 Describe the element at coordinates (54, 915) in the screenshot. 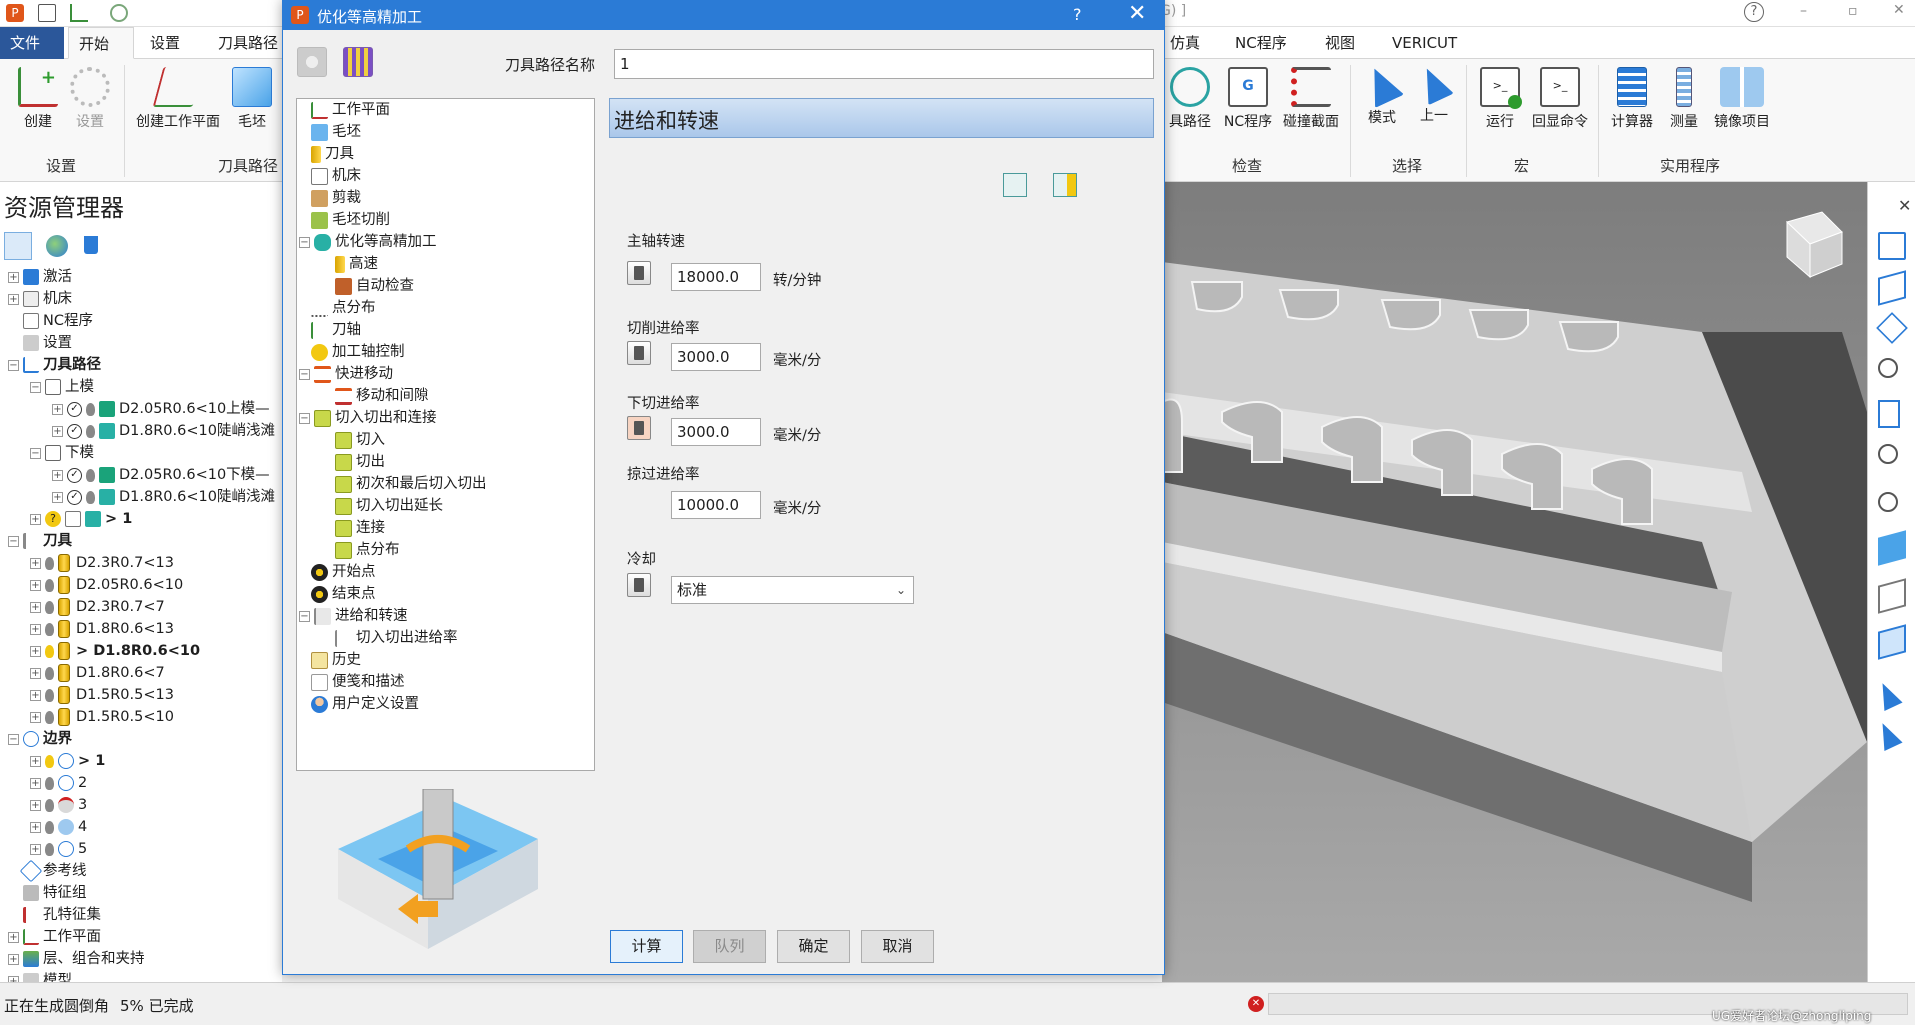

I see `explorer-item-hole-feature-sets: 孔特征集` at that location.